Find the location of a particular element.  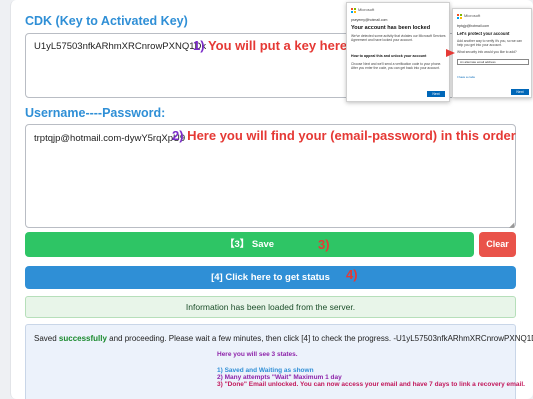

annotation-1-text: You will put a key here is located at coordinates (276, 45).